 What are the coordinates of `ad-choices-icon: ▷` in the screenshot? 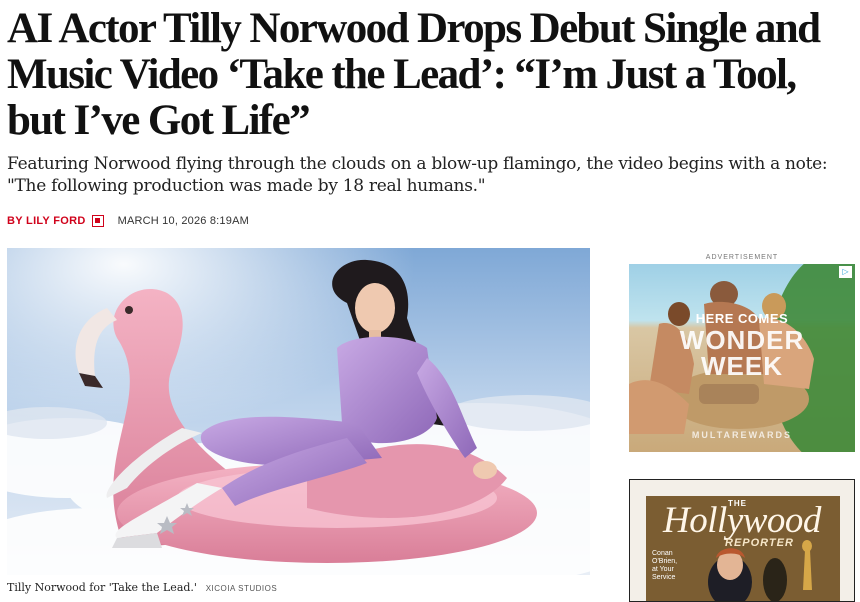 It's located at (845, 272).